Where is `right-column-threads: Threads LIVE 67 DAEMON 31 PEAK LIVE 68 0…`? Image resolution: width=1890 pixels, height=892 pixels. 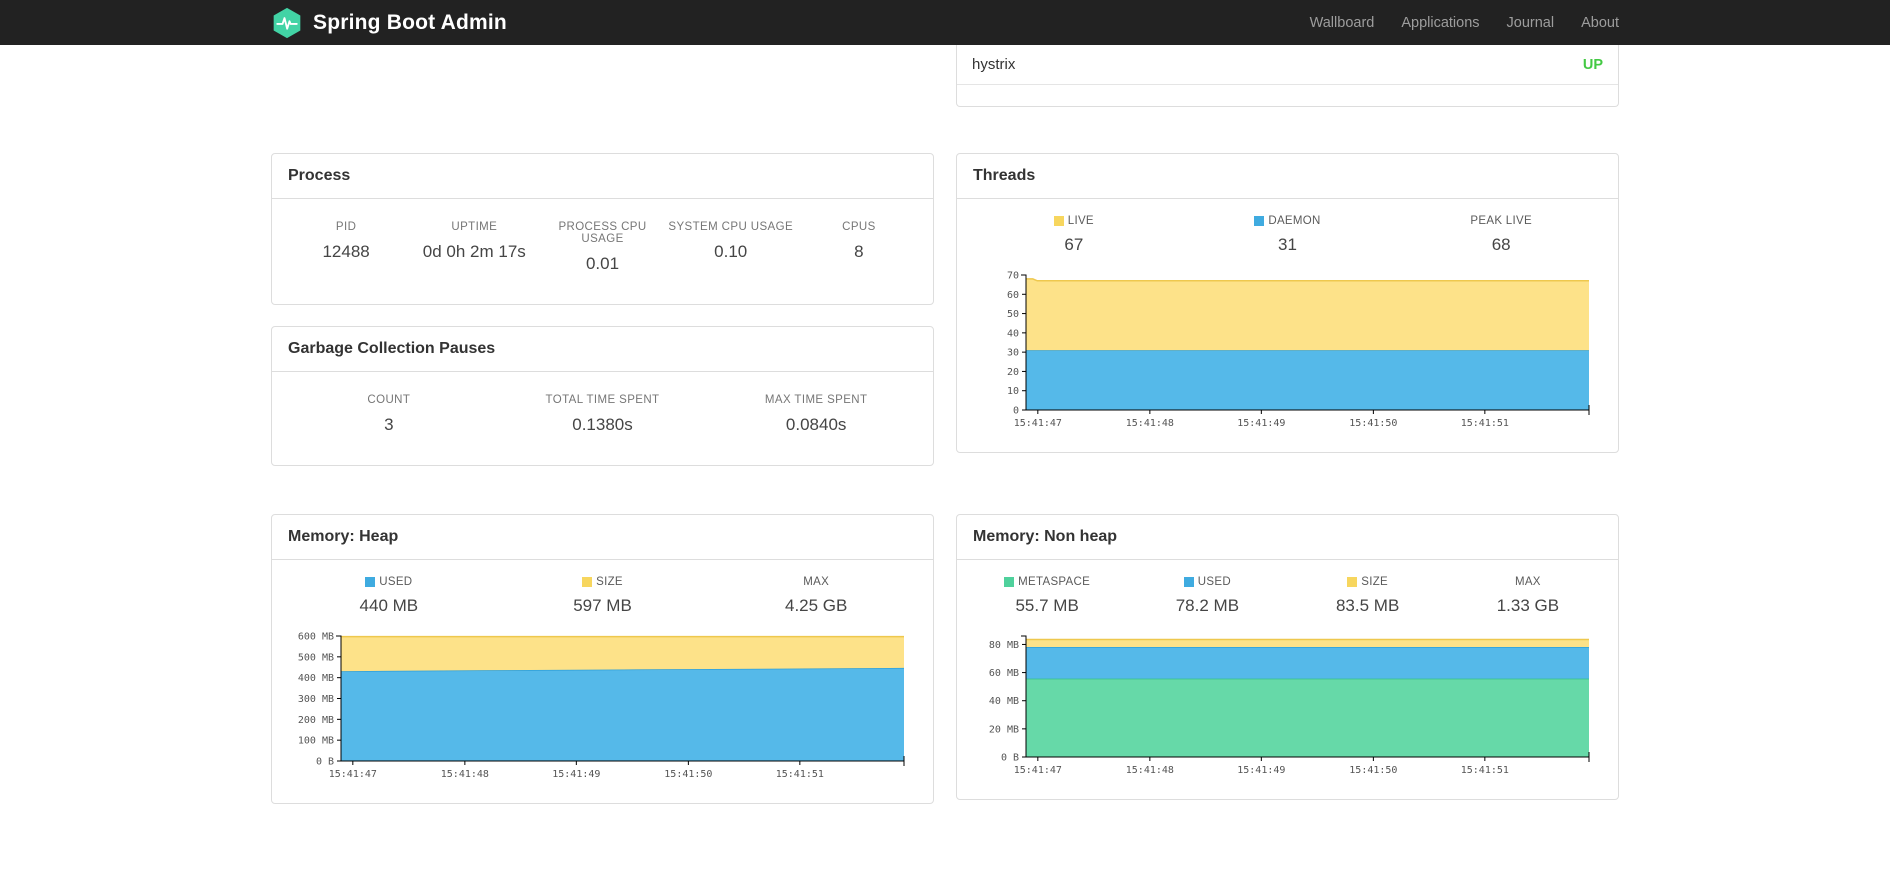
right-column-threads: Threads LIVE 67 DAEMON 31 PEAK LIVE 68 0… is located at coordinates (1287, 309).